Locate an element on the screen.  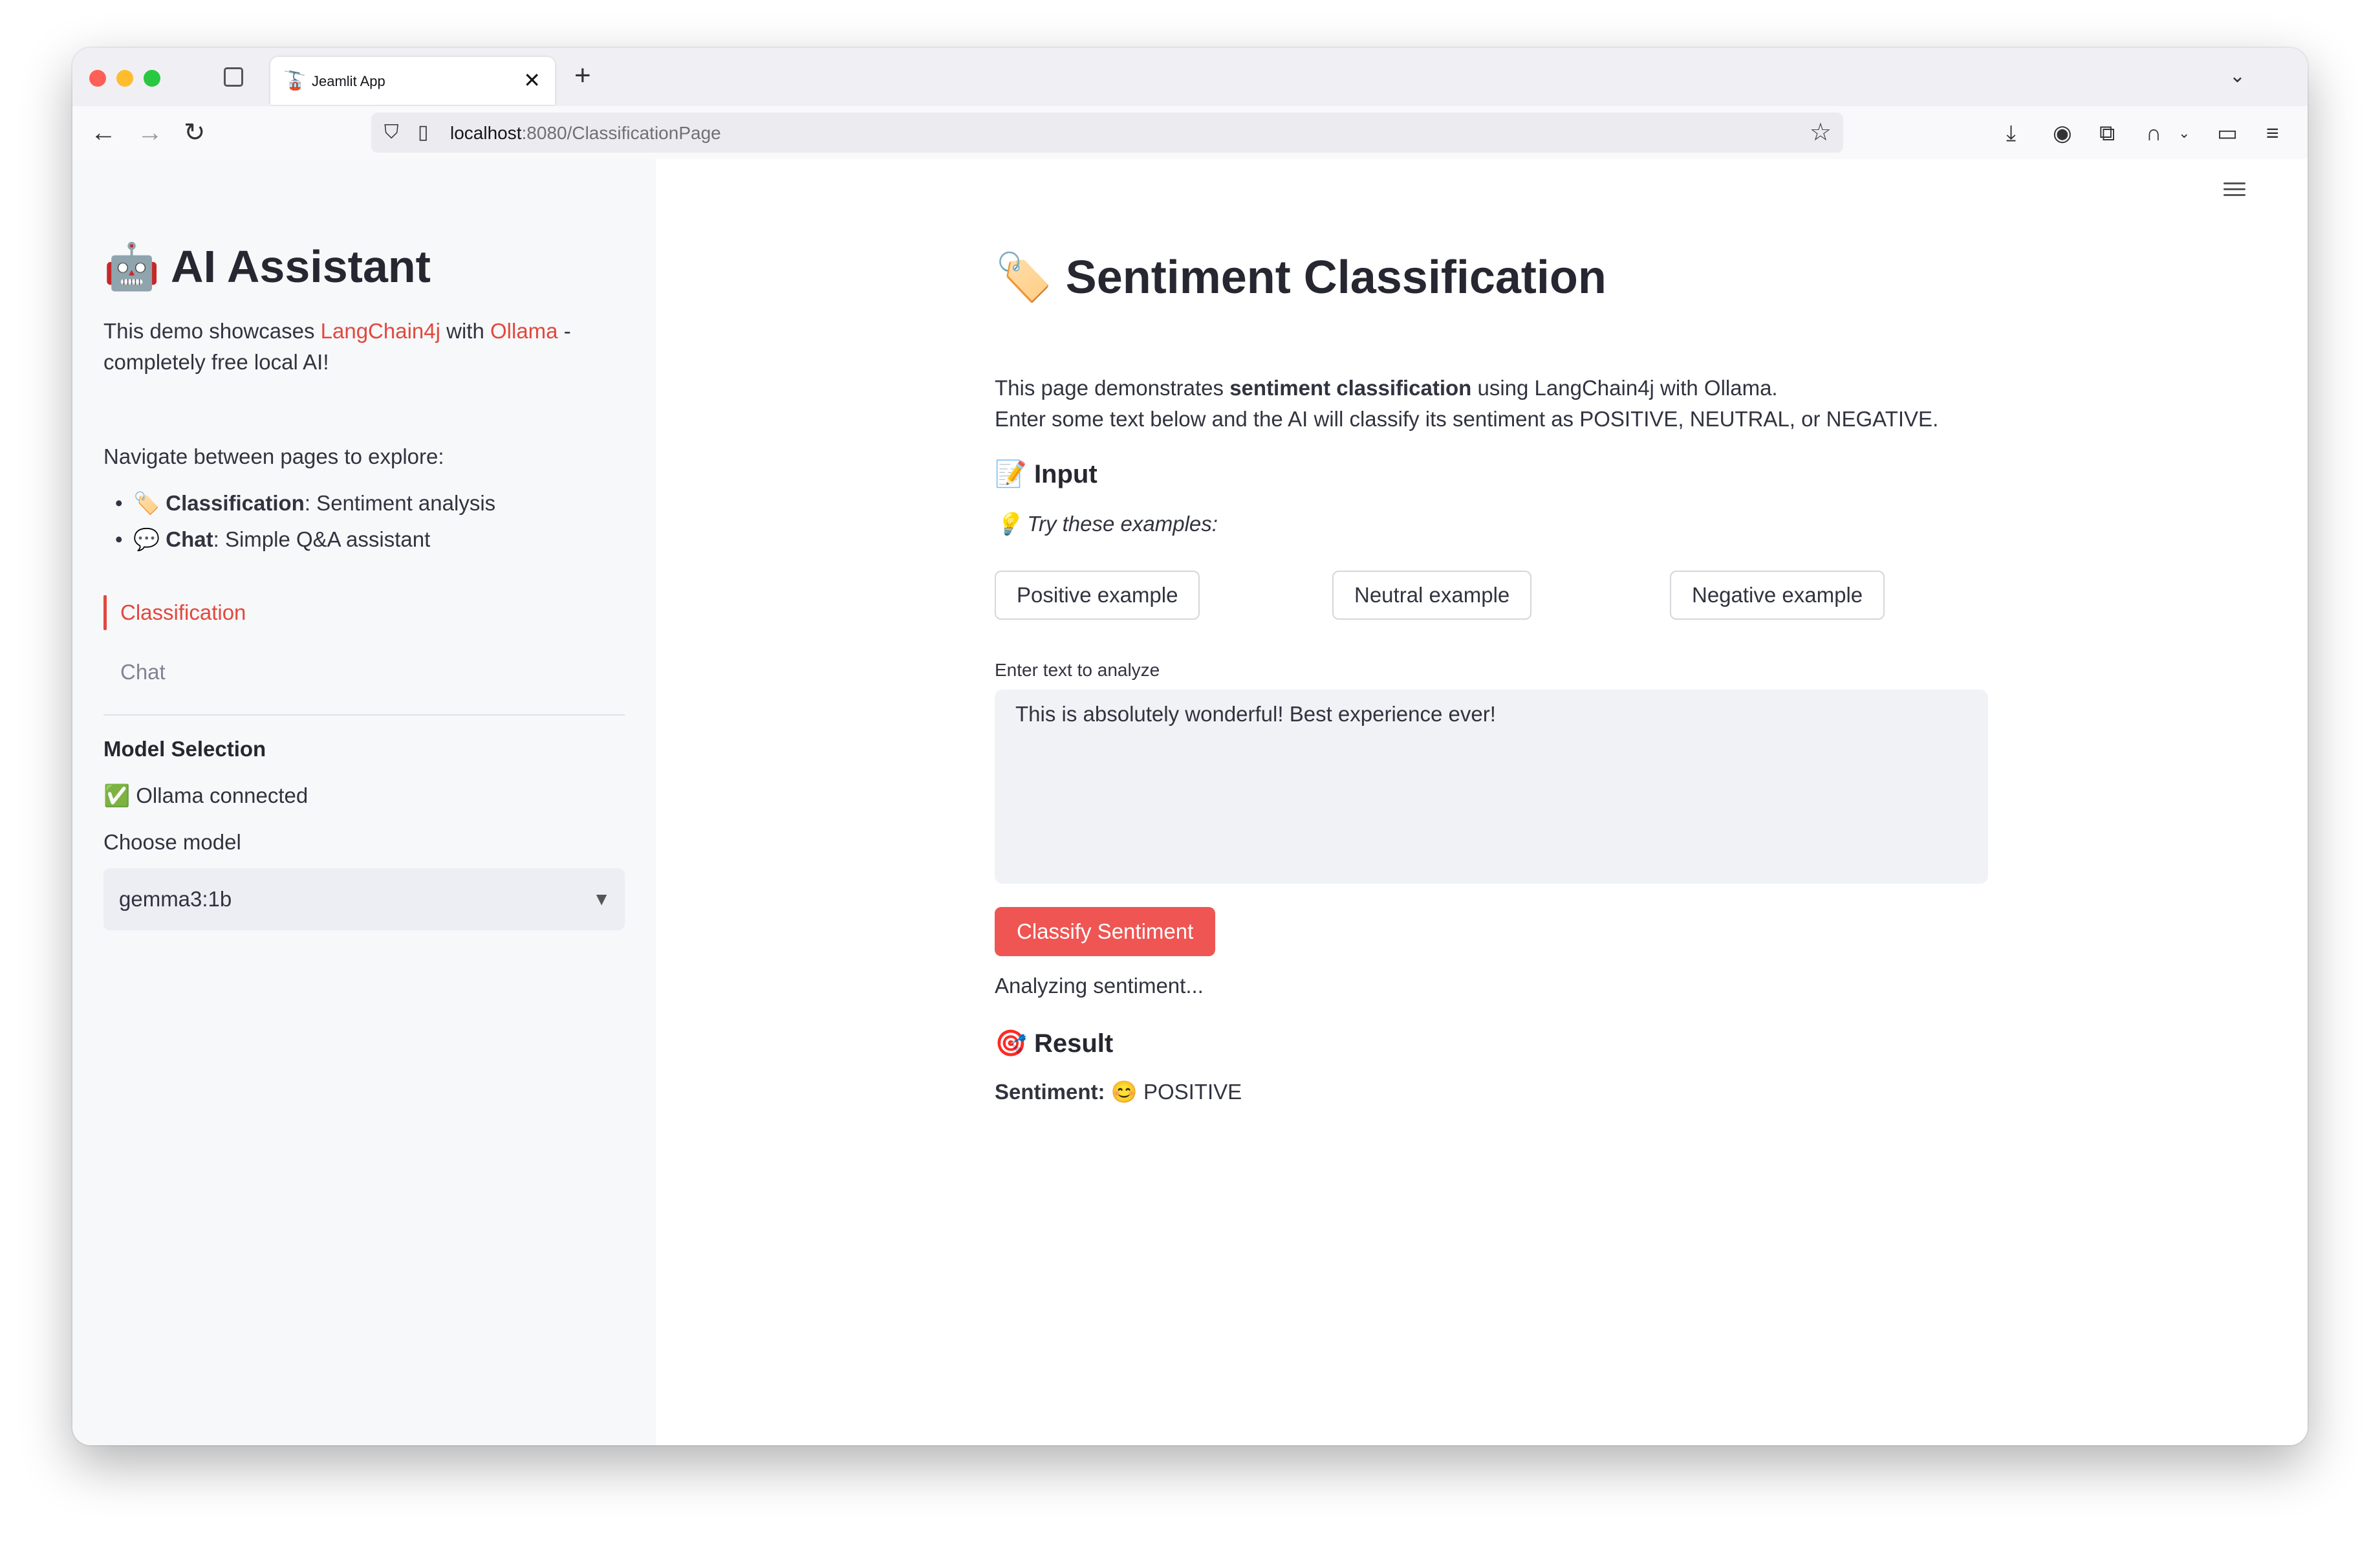
account-icon: ◉ is located at coordinates (2062, 133).